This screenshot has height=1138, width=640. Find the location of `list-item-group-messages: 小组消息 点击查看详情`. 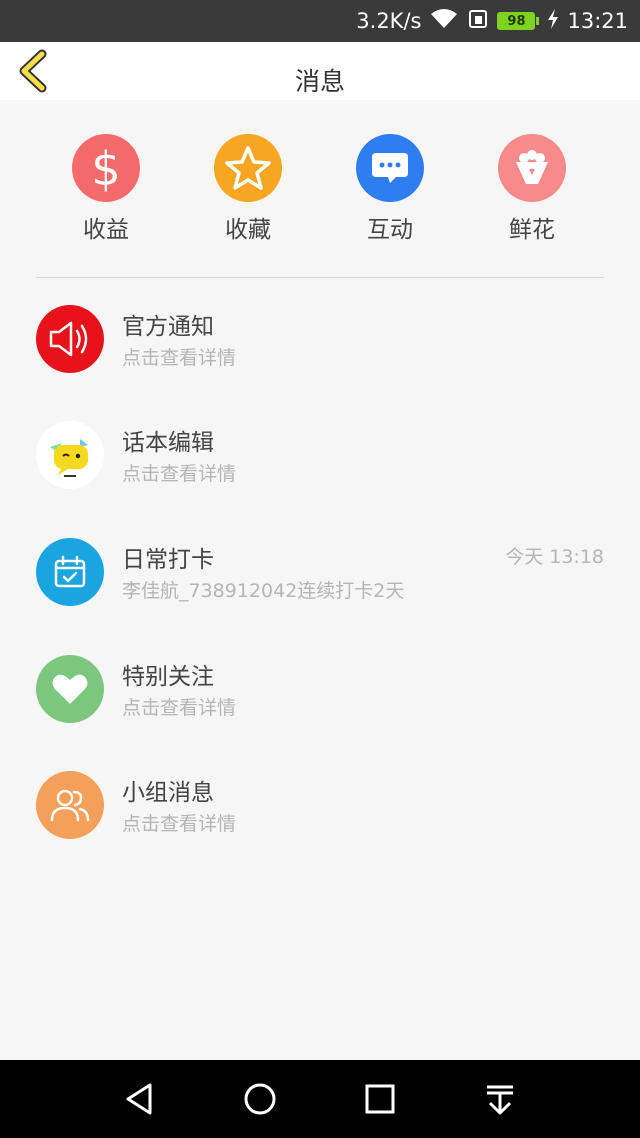

list-item-group-messages: 小组消息 点击查看详情 is located at coordinates (320, 806).